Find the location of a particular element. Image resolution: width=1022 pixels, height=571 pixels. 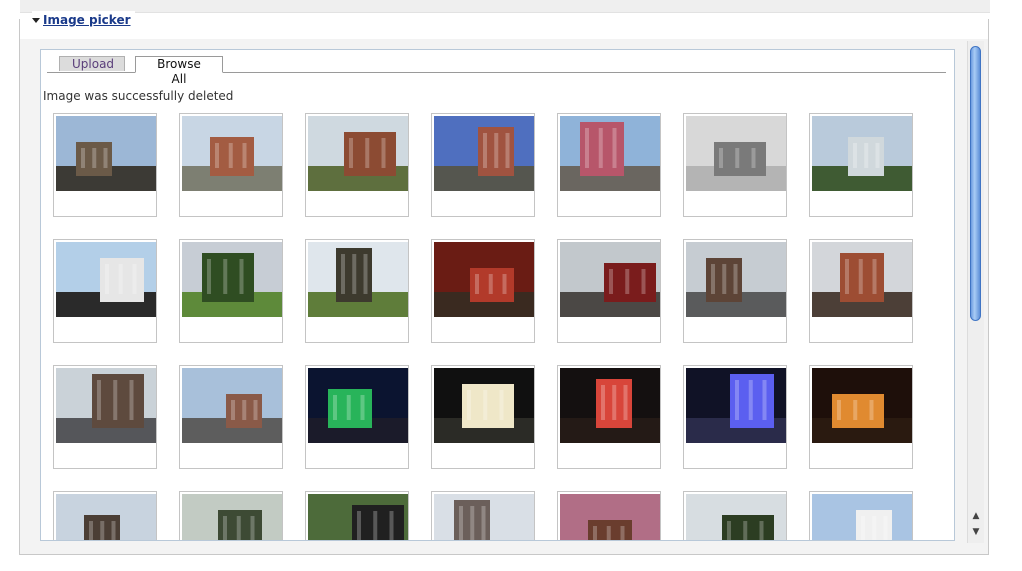

tab-bar: Upload Browse All is located at coordinates (496, 71).